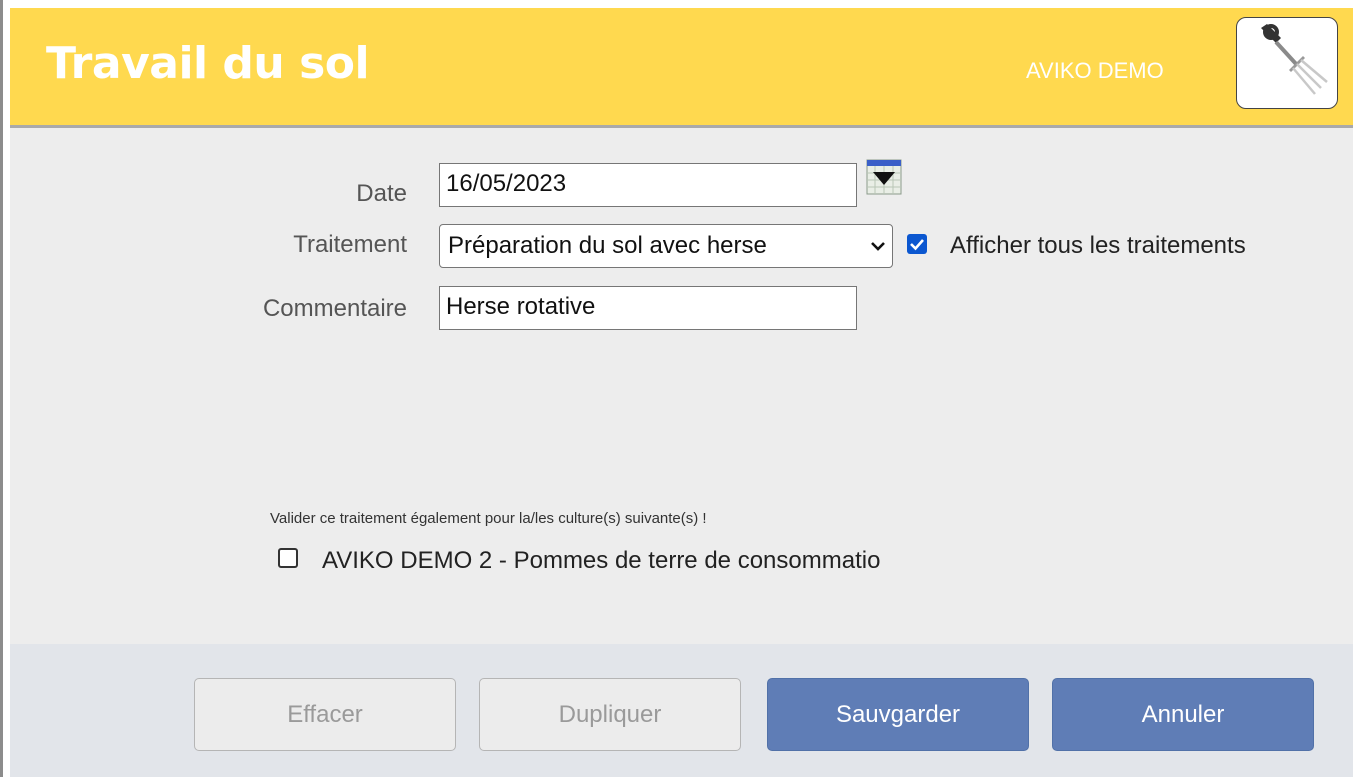  What do you see at coordinates (288, 558) in the screenshot?
I see `crop-checkbox` at bounding box center [288, 558].